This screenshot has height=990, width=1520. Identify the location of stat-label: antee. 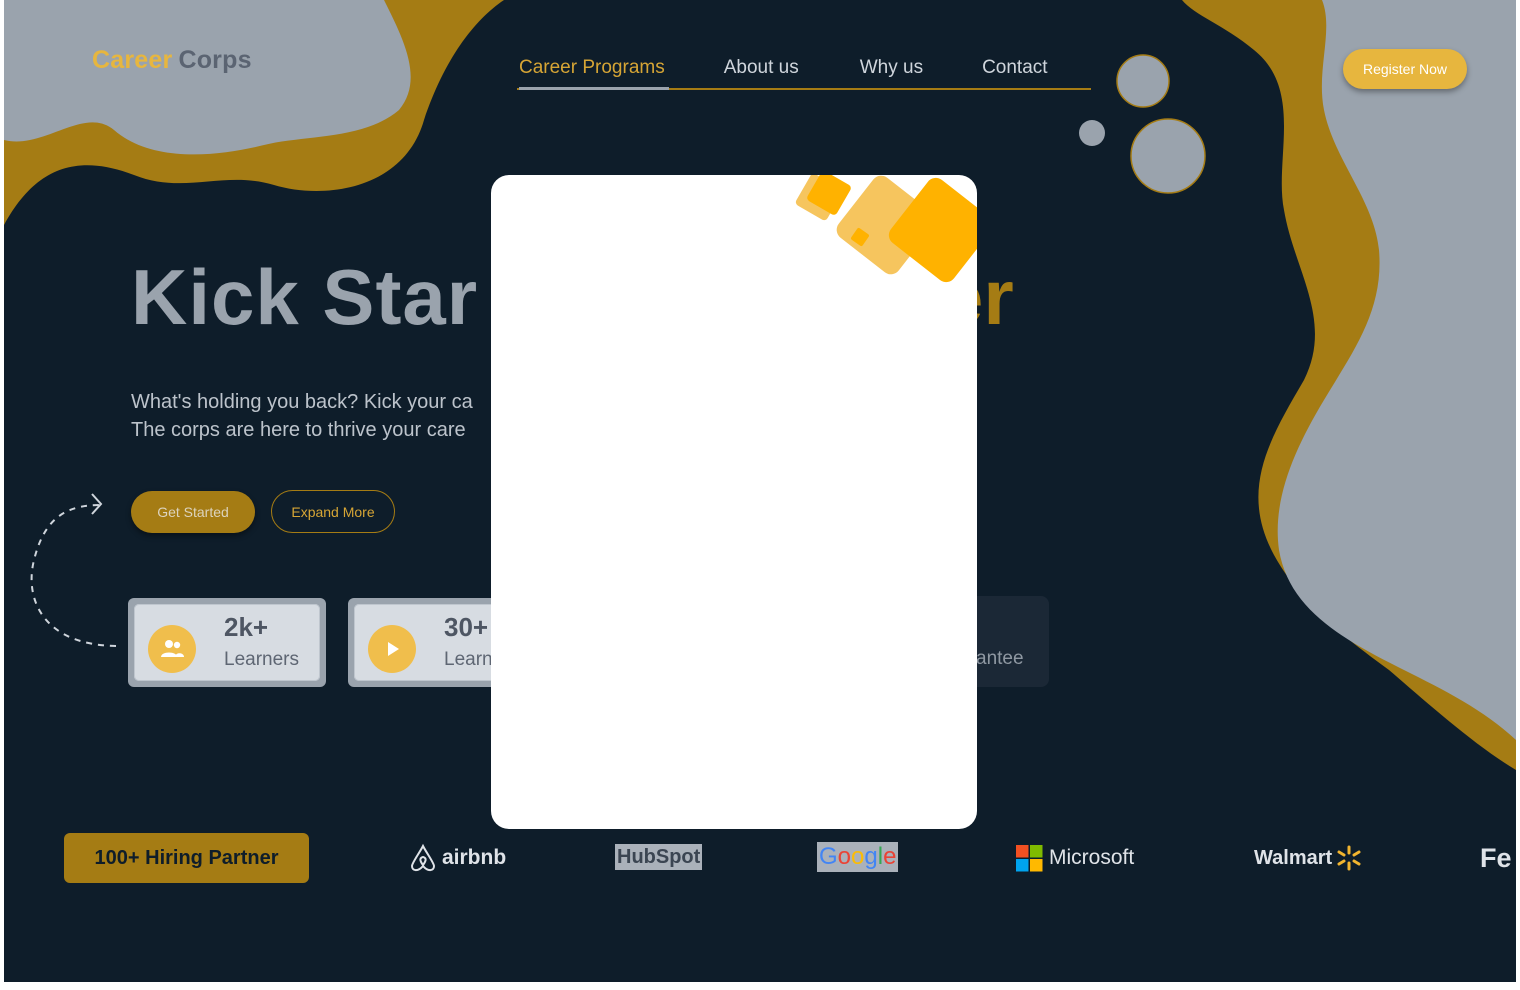
(1000, 658).